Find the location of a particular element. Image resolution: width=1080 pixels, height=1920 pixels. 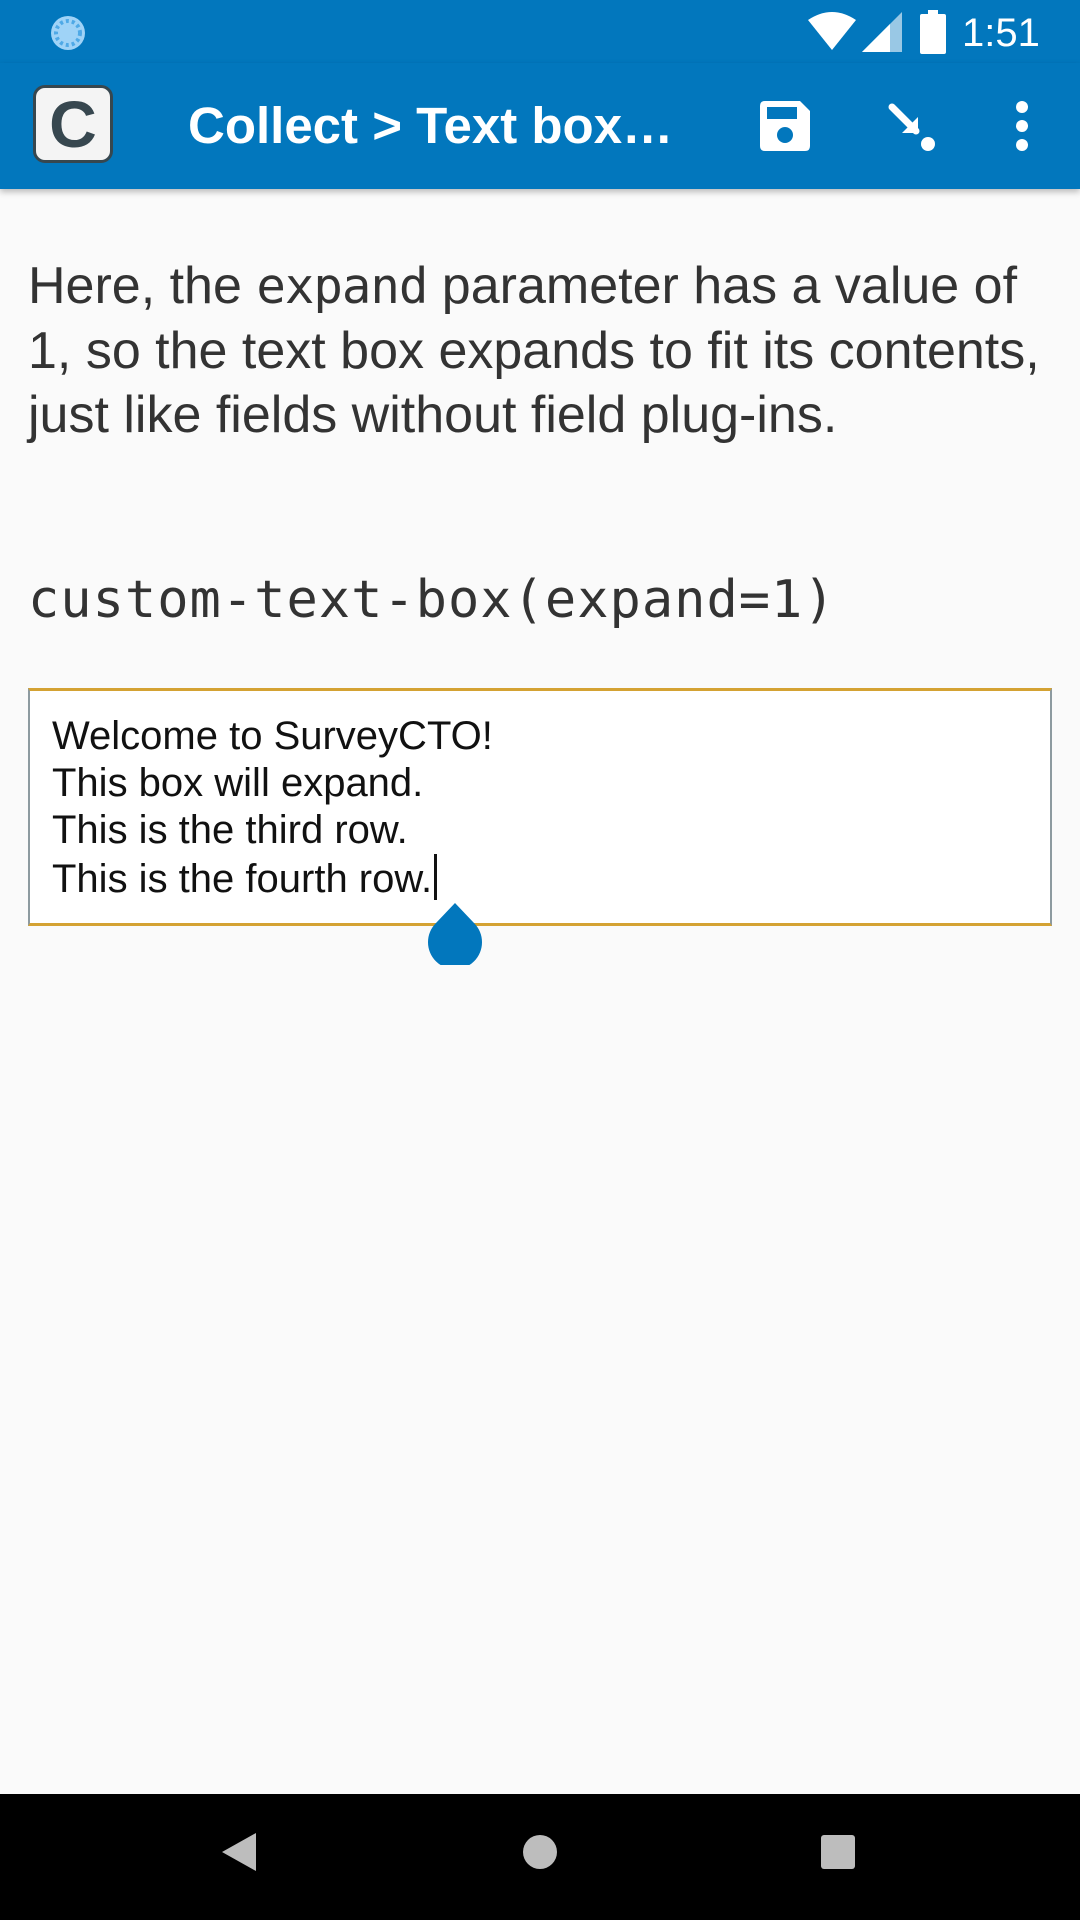

sync-icon is located at coordinates (68, 33).